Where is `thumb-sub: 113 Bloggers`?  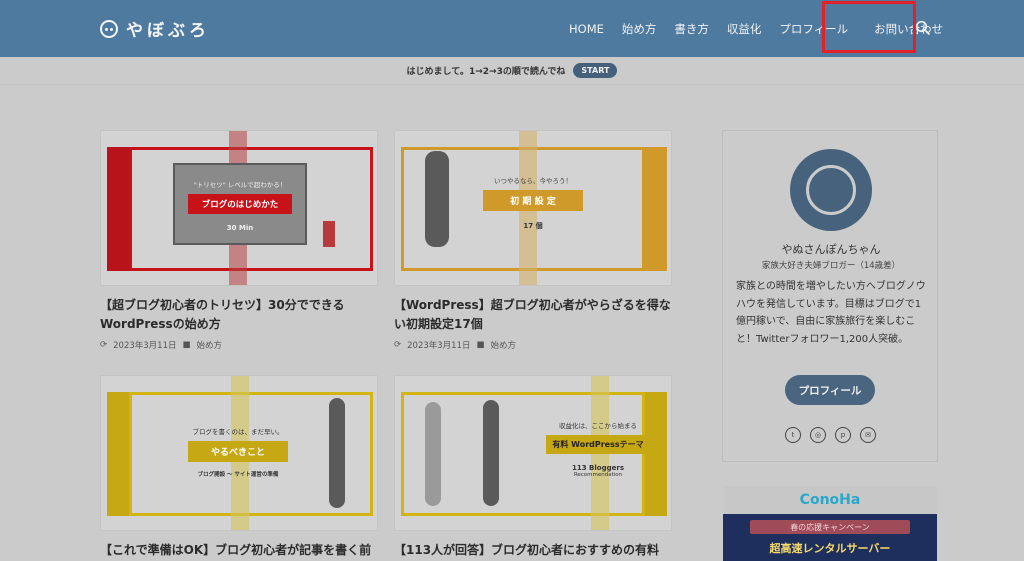
thumb-sub: 113 Bloggers is located at coordinates (598, 468).